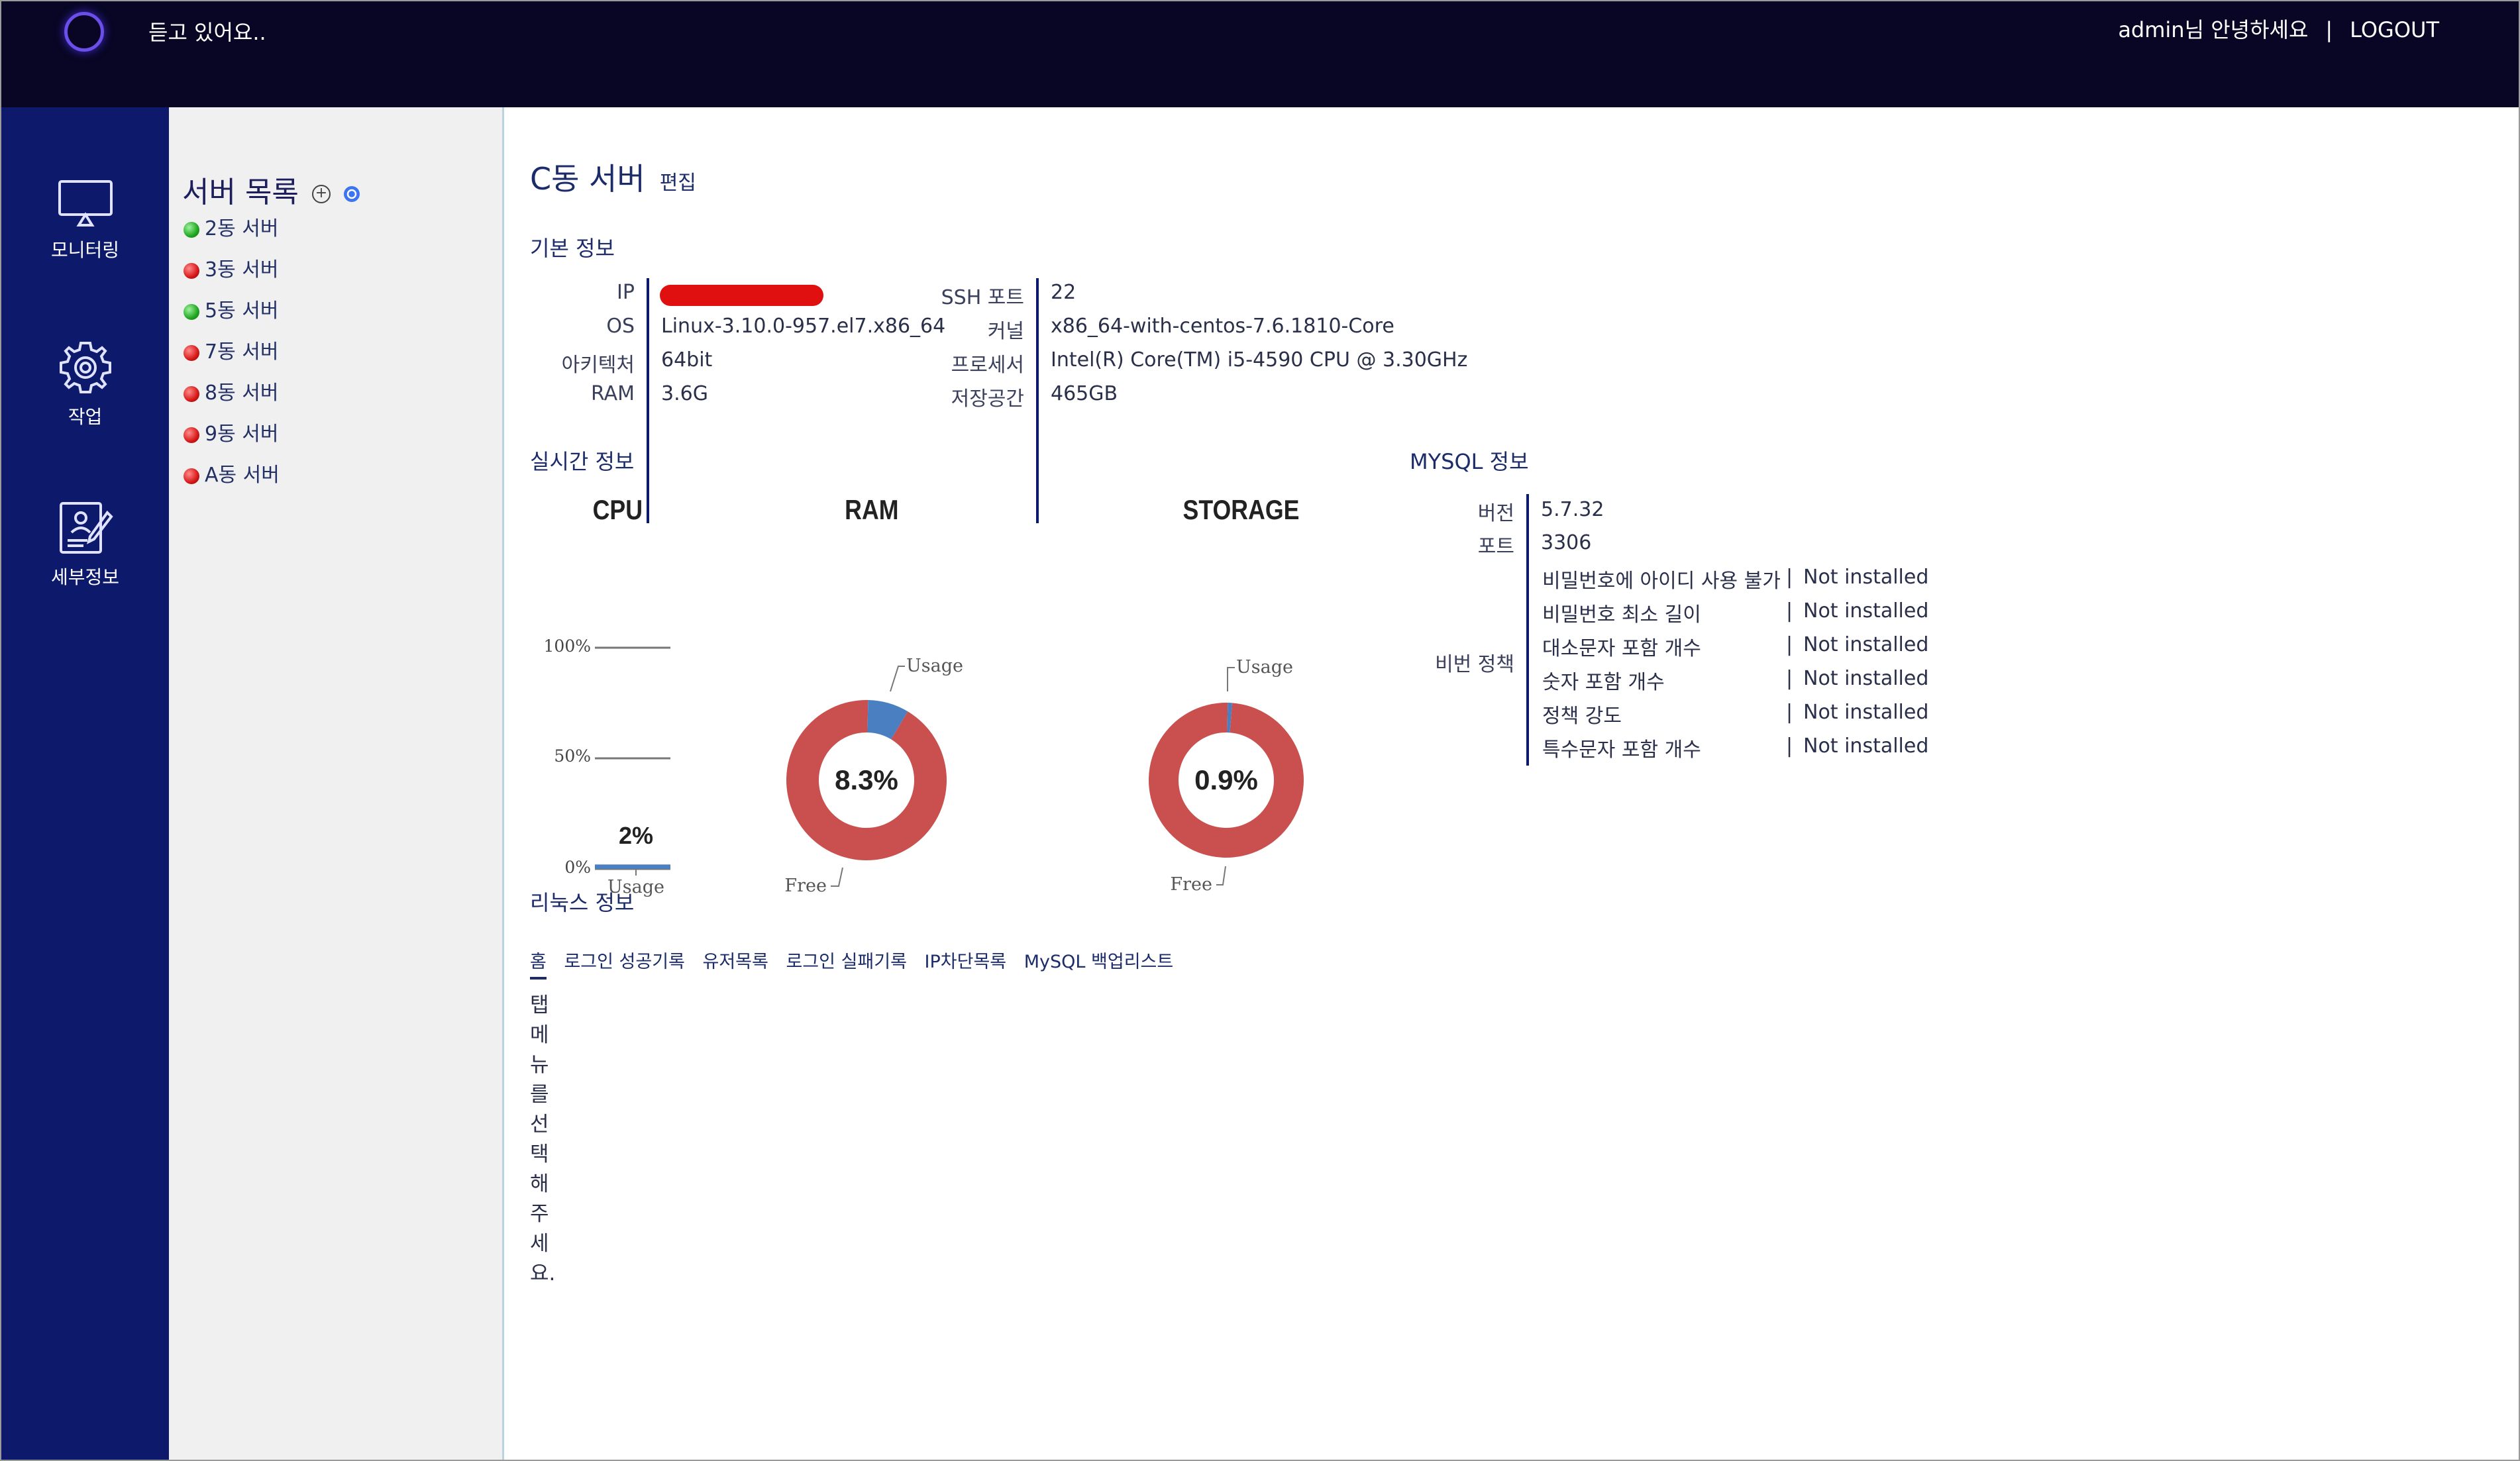 Image resolution: width=2520 pixels, height=1461 pixels. Describe the element at coordinates (966, 962) in the screenshot. I see `tab-ip-block: IP차단목록` at that location.